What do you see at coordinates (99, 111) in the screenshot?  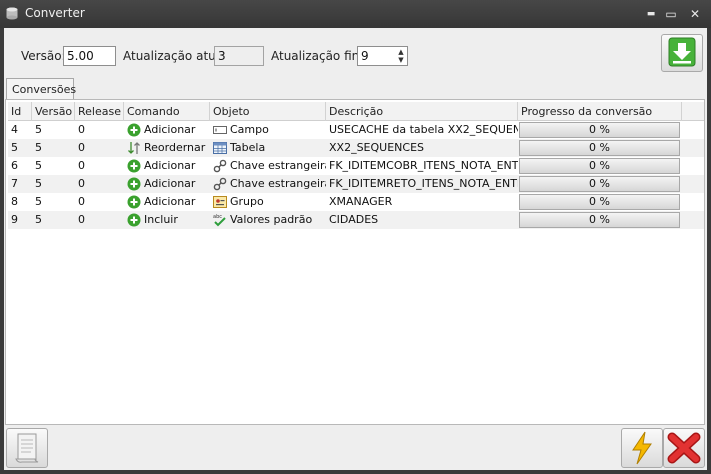 I see `column-header-release: Release` at bounding box center [99, 111].